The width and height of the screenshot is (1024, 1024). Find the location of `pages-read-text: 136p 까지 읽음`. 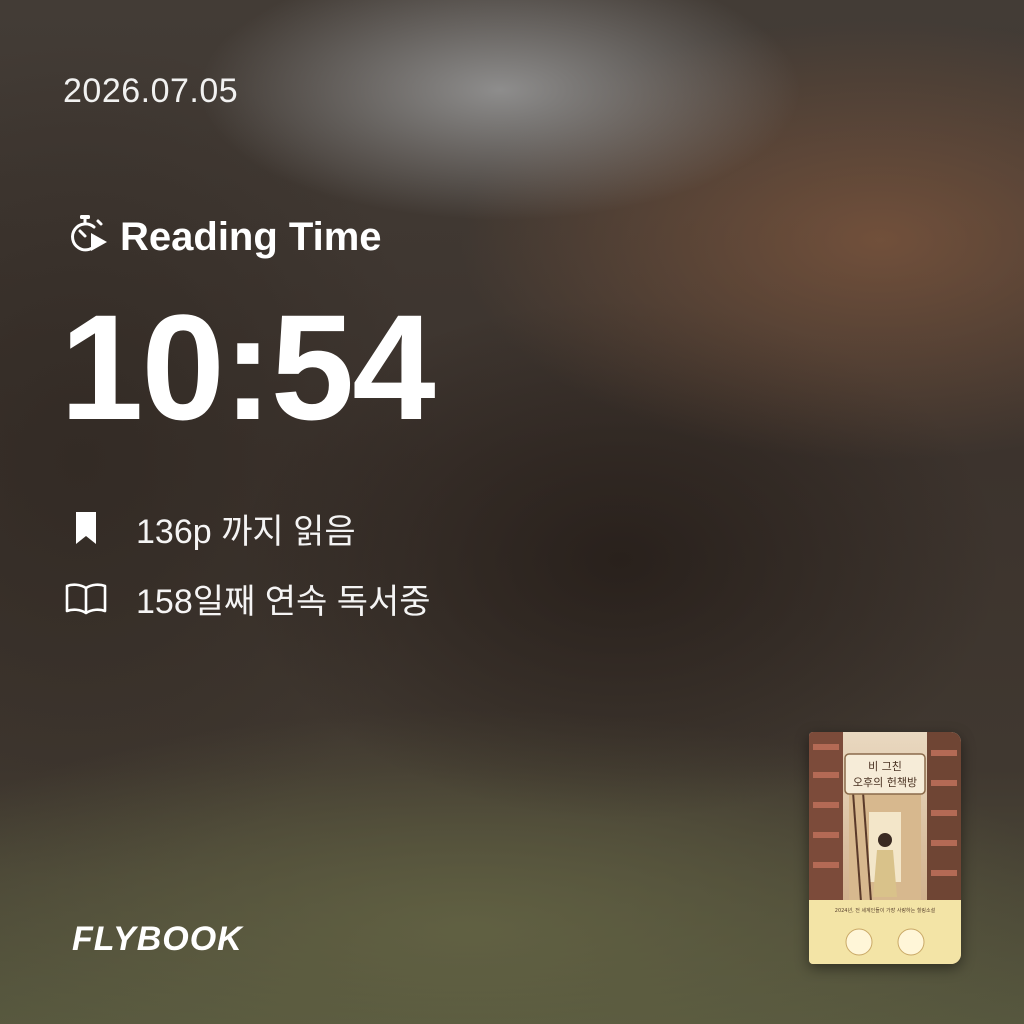

pages-read-text: 136p 까지 읽음 is located at coordinates (246, 531).